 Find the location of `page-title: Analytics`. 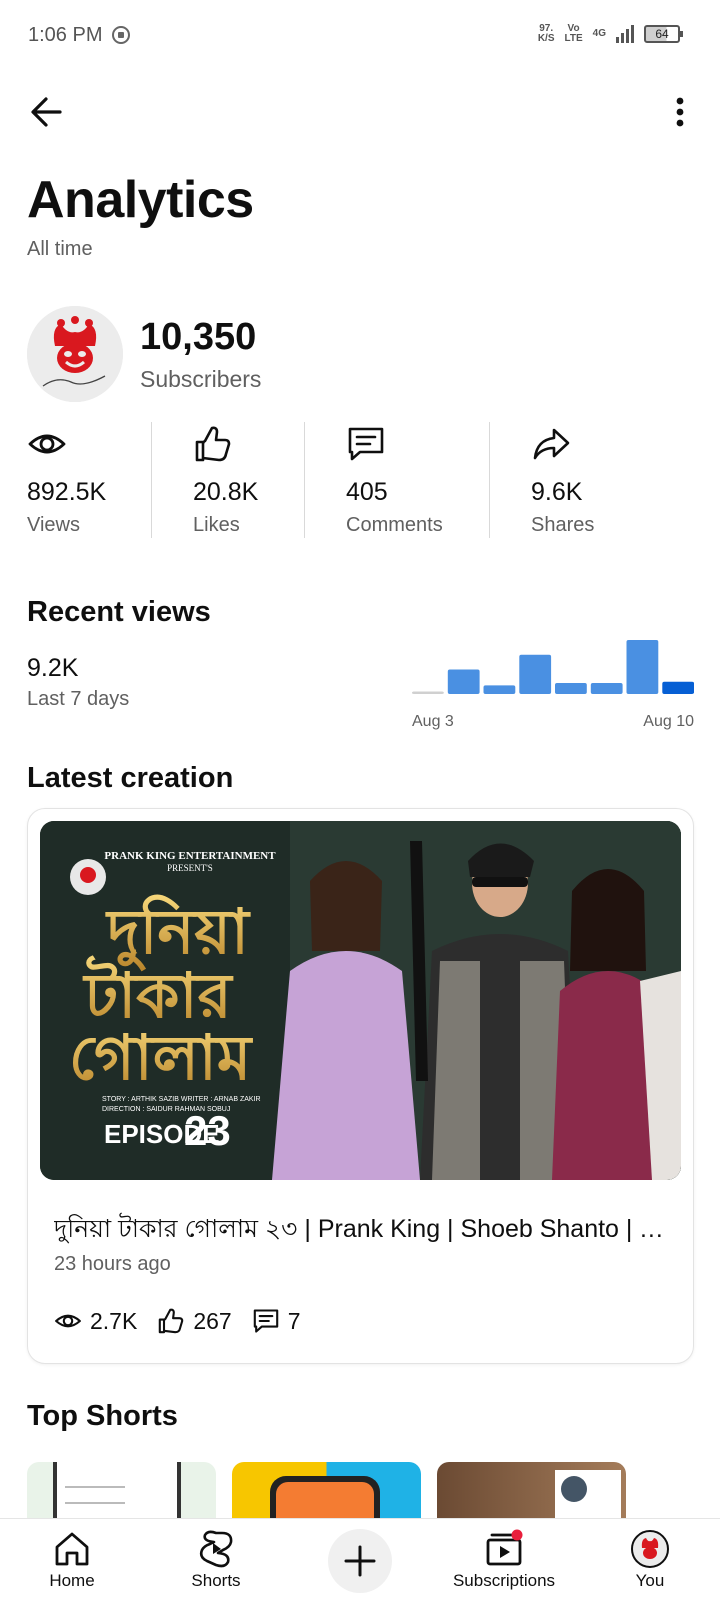

page-title: Analytics is located at coordinates (140, 200).